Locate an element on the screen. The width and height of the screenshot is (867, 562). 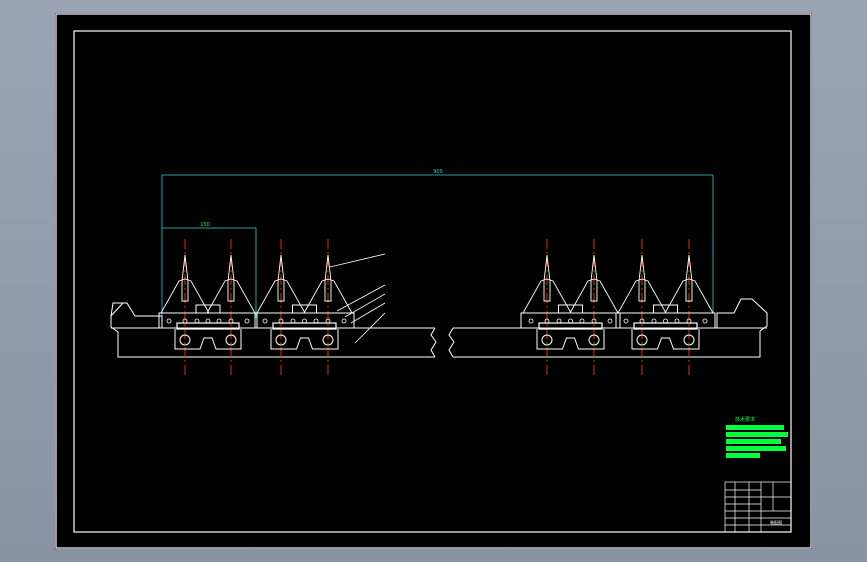
overall-dimension-text: 900 is located at coordinates (438, 172).